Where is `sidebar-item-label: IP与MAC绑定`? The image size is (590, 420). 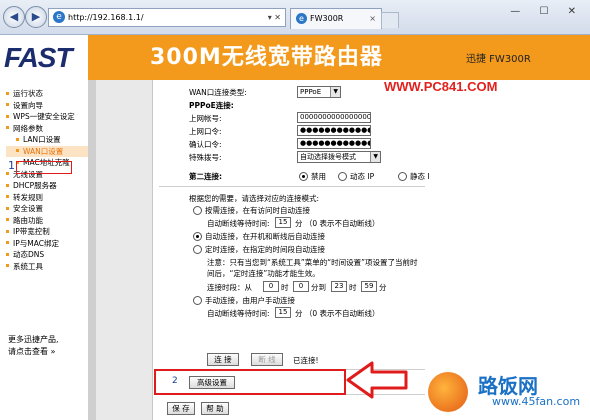 sidebar-item-label: IP与MAC绑定 is located at coordinates (36, 243).